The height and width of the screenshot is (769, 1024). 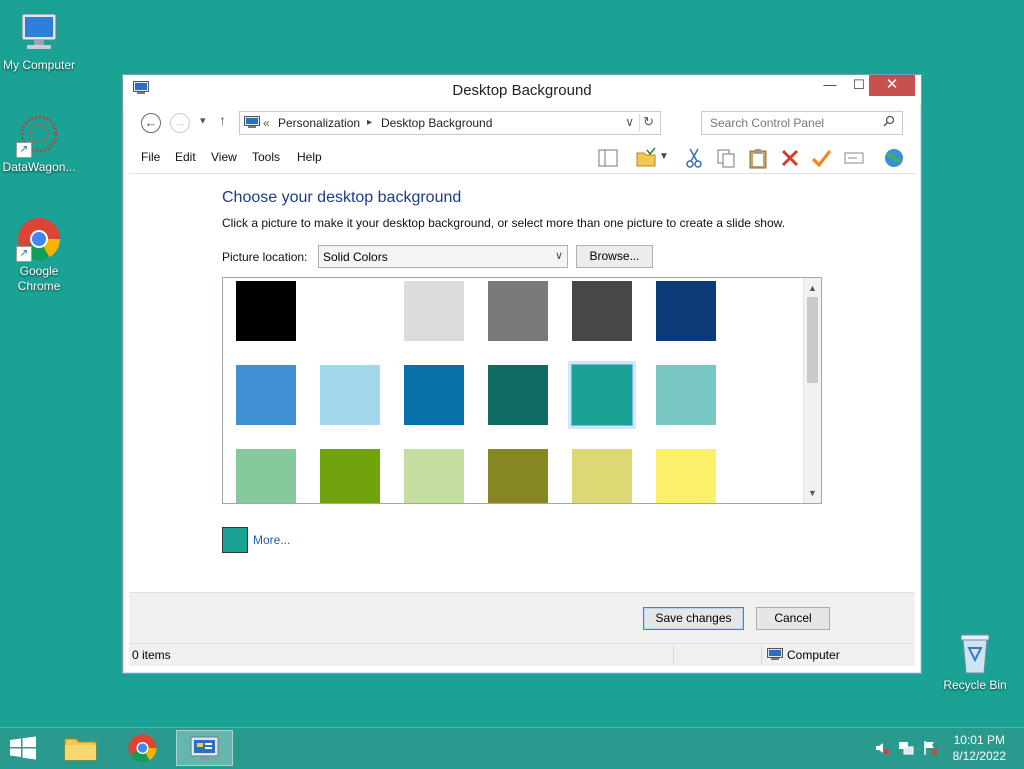 What do you see at coordinates (80, 748) in the screenshot?
I see `taskbar-file-explorer` at bounding box center [80, 748].